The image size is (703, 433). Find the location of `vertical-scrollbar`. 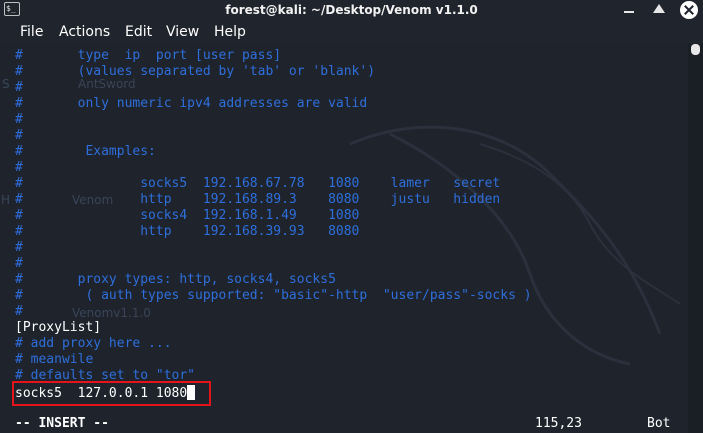

vertical-scrollbar is located at coordinates (695, 238).